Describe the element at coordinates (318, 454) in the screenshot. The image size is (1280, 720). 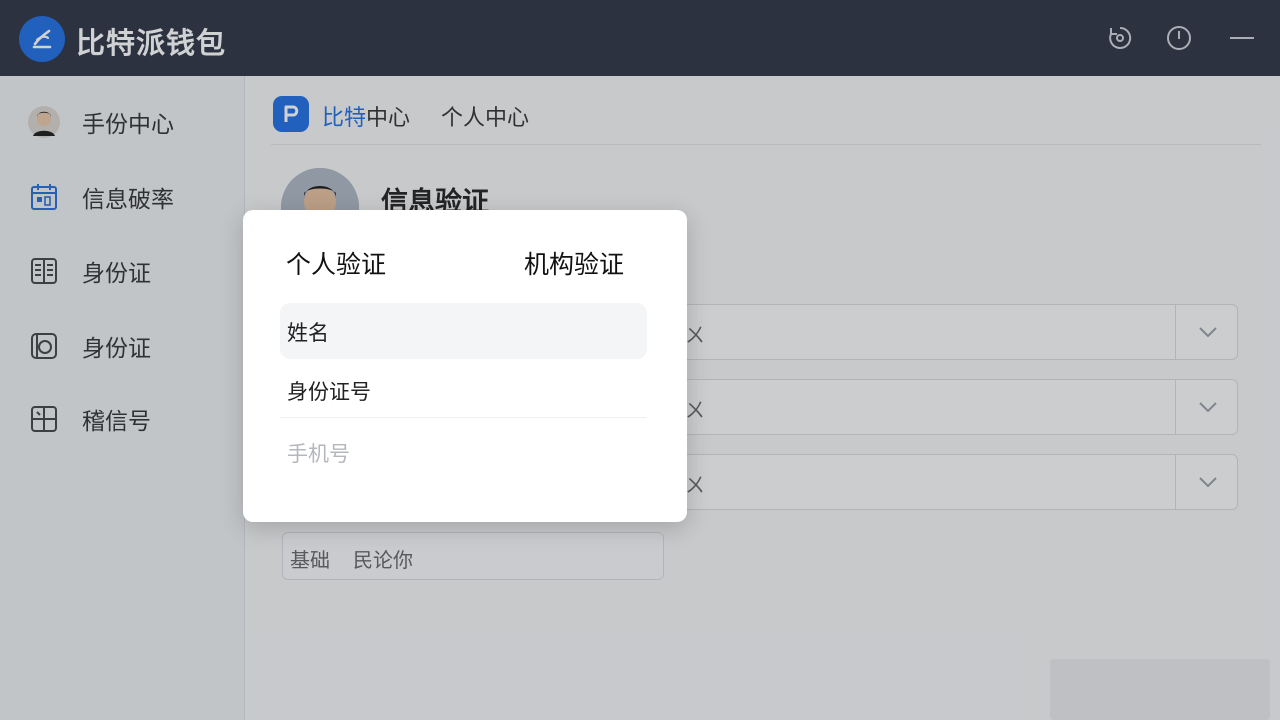
I see `option-label: 手机号` at that location.